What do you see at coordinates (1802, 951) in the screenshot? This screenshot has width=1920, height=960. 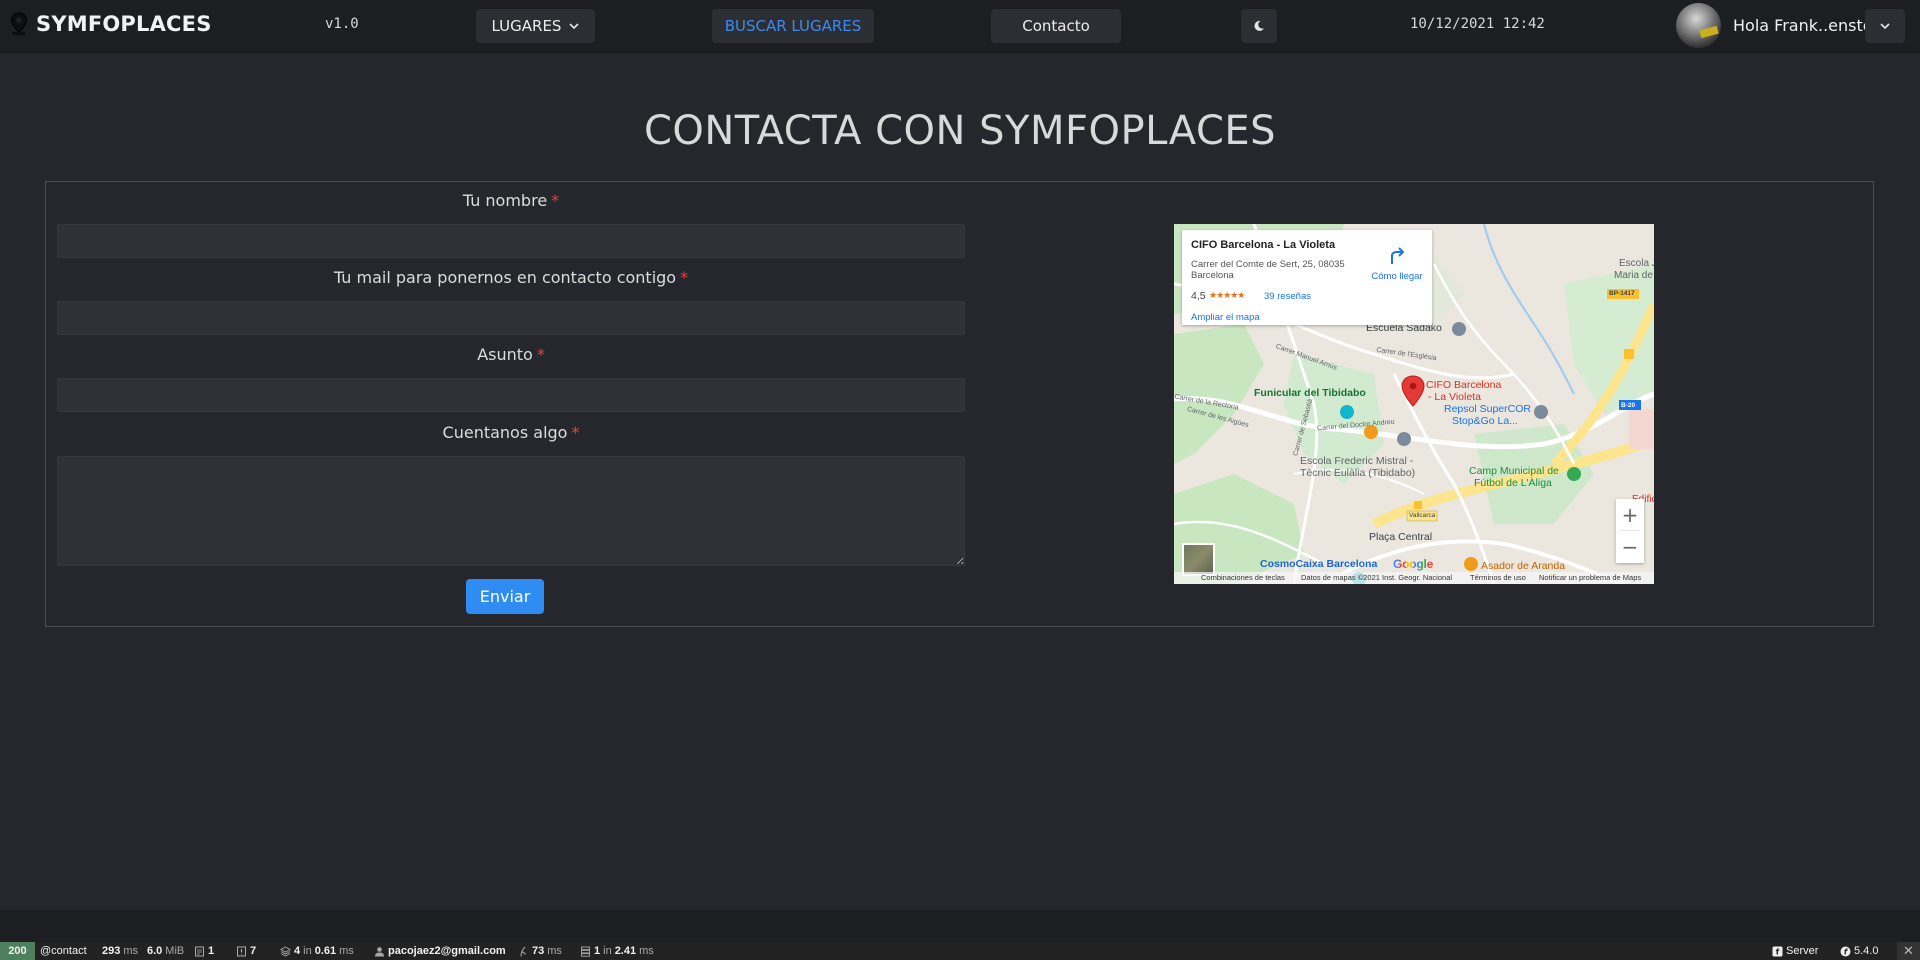 I see `server-label: Server` at bounding box center [1802, 951].